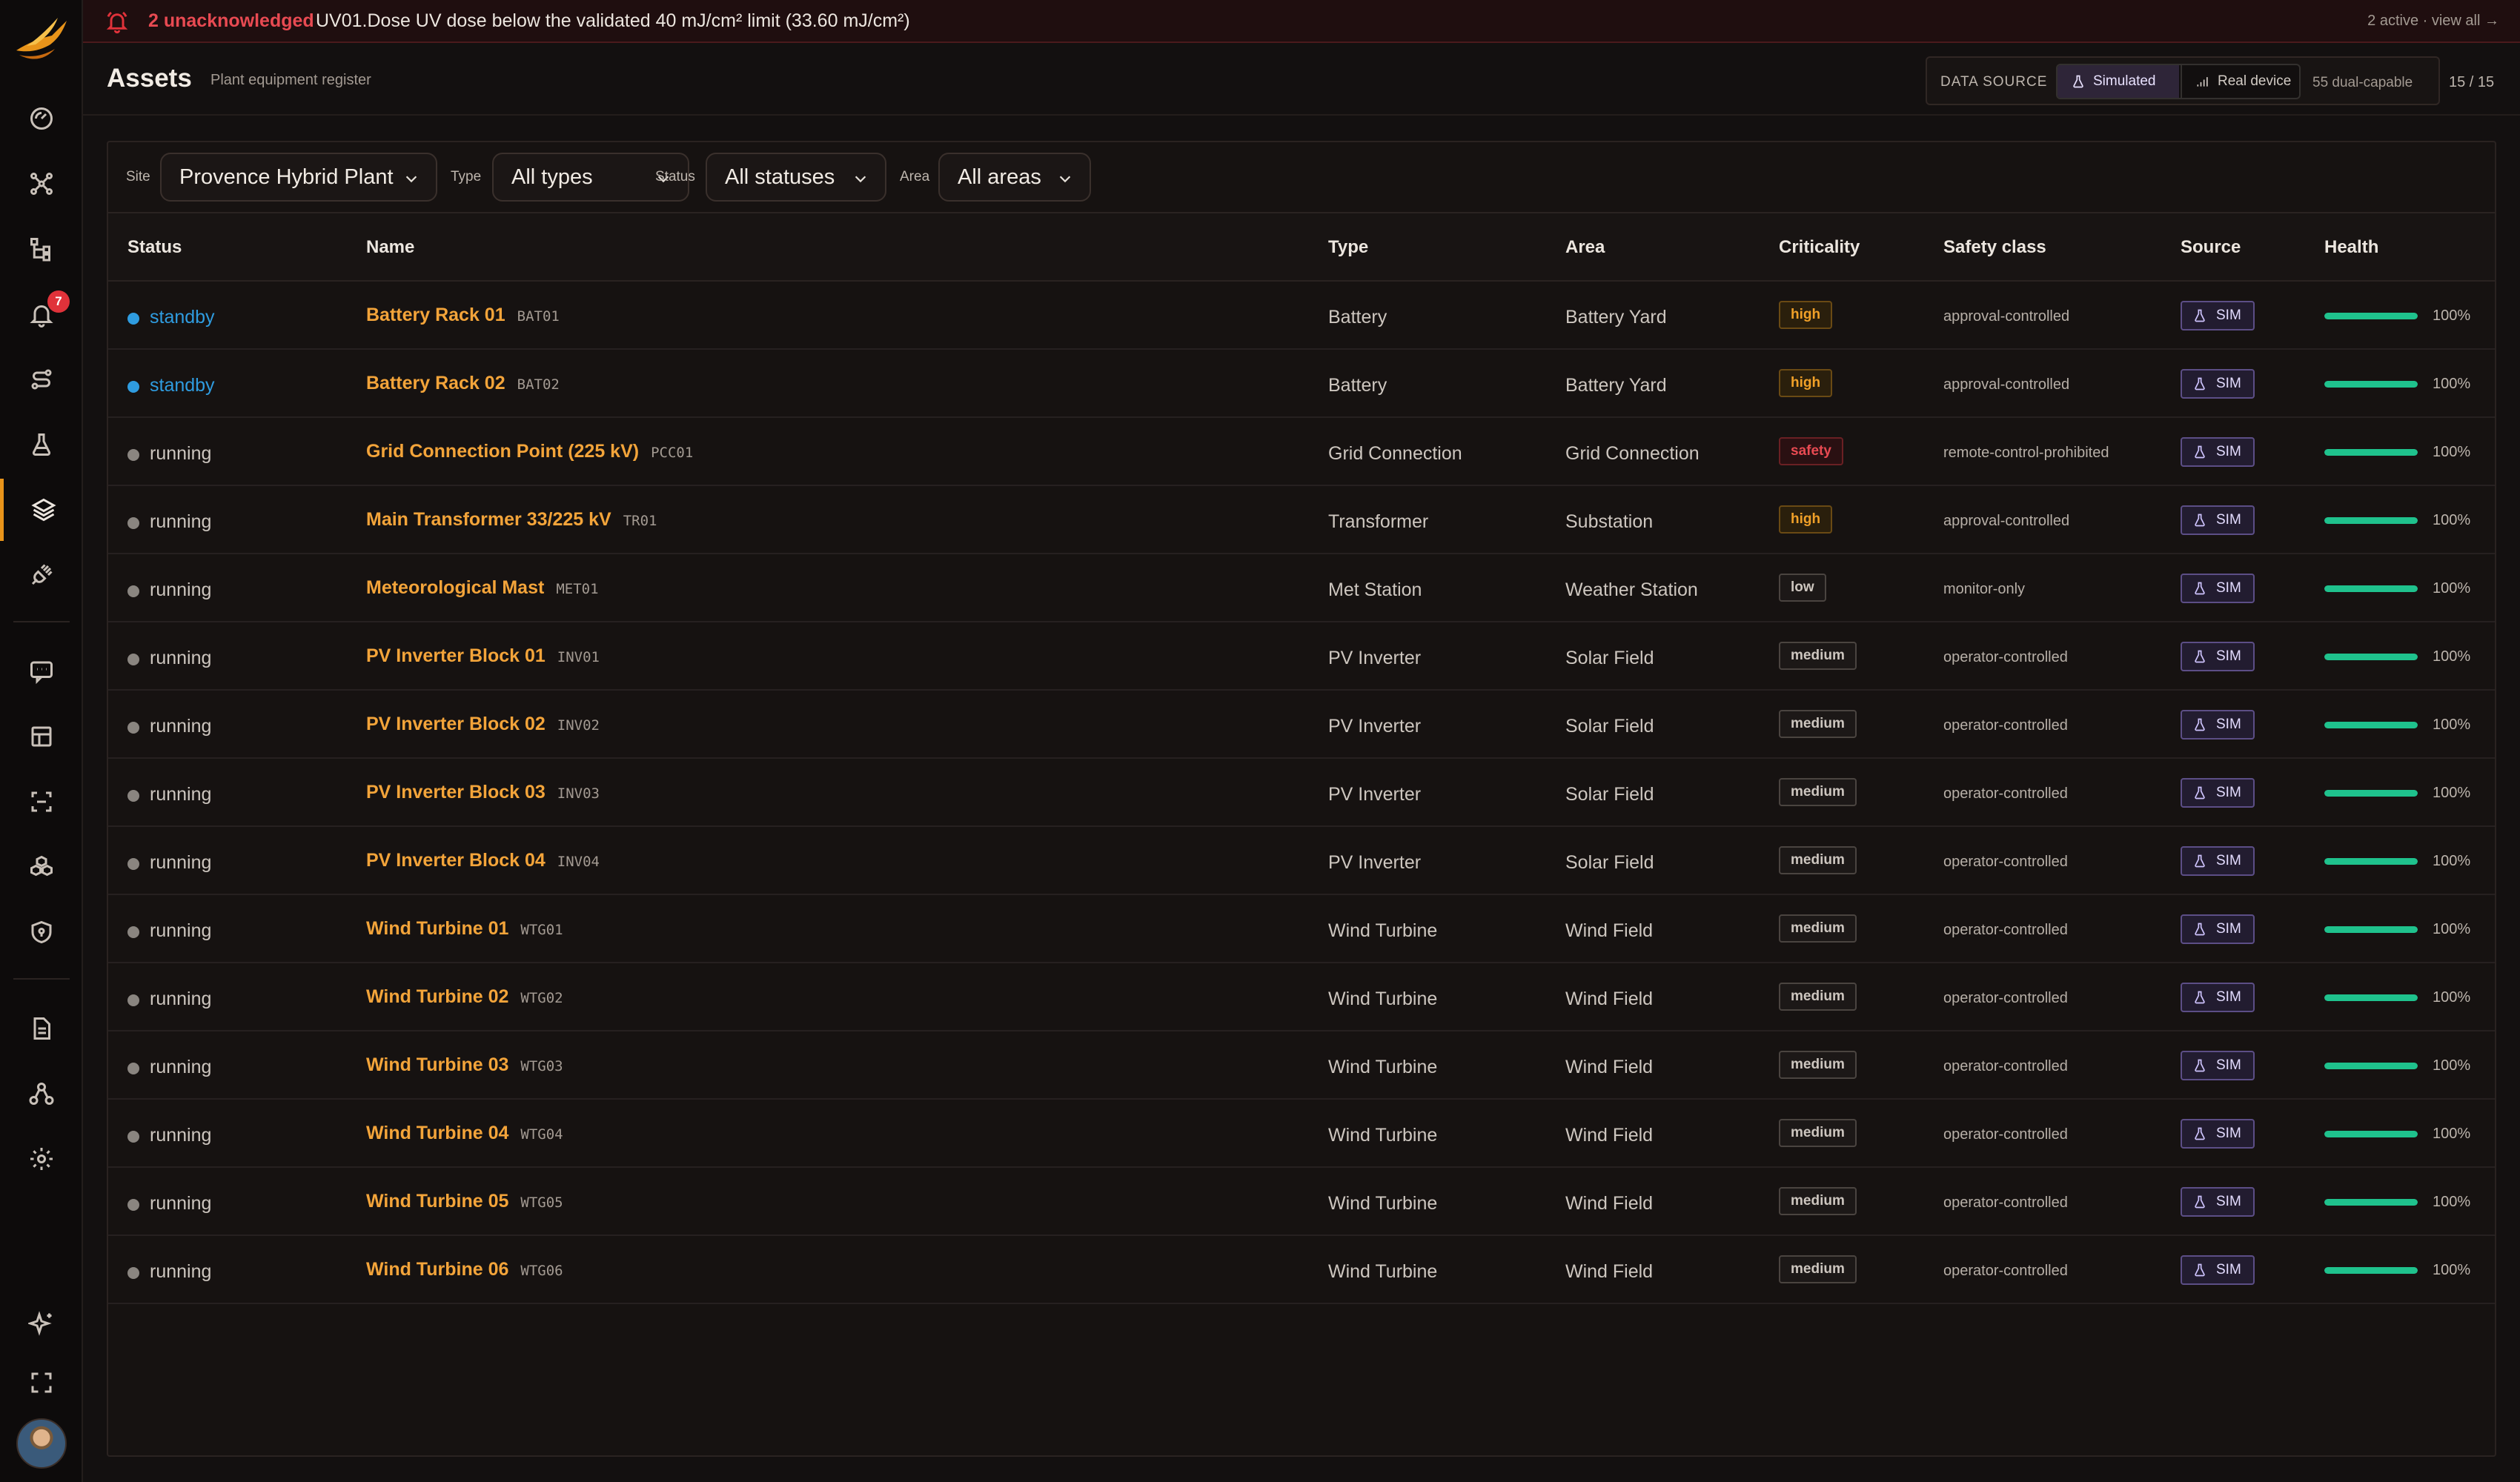 The image size is (2520, 1482). What do you see at coordinates (41, 184) in the screenshot?
I see `nav-network` at bounding box center [41, 184].